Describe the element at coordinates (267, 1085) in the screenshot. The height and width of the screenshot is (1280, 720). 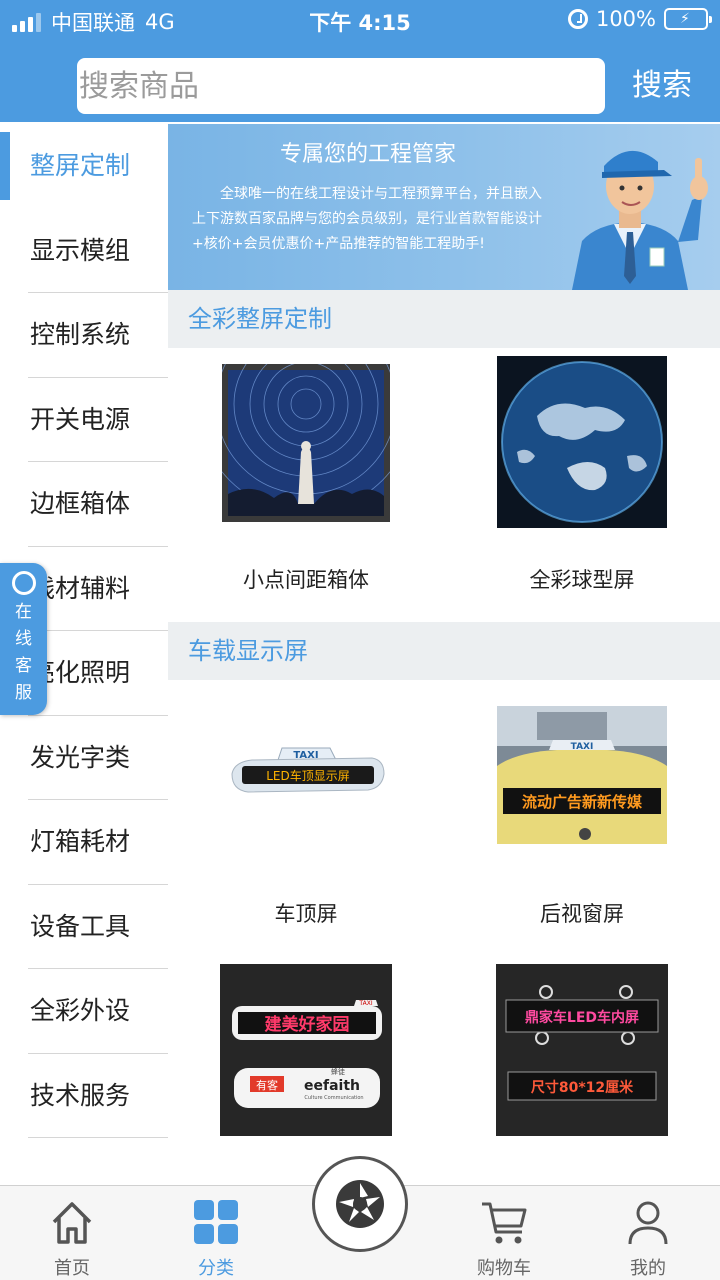
I see `led-sign-sub-label: 有客` at that location.